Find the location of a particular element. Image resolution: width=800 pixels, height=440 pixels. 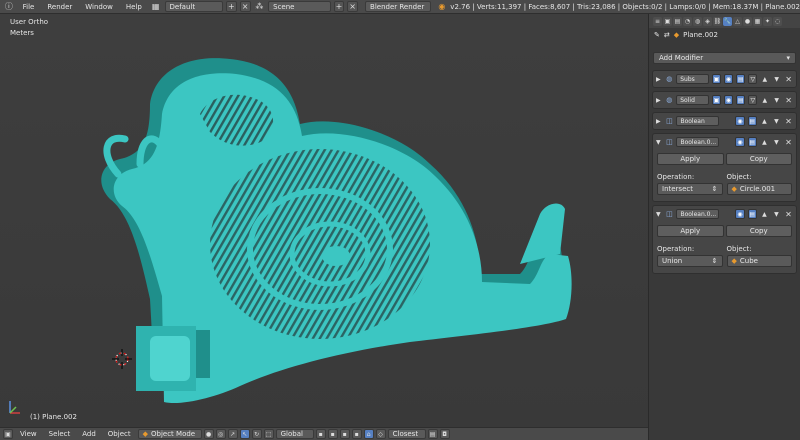

menu-add: Add is located at coordinates (89, 434).